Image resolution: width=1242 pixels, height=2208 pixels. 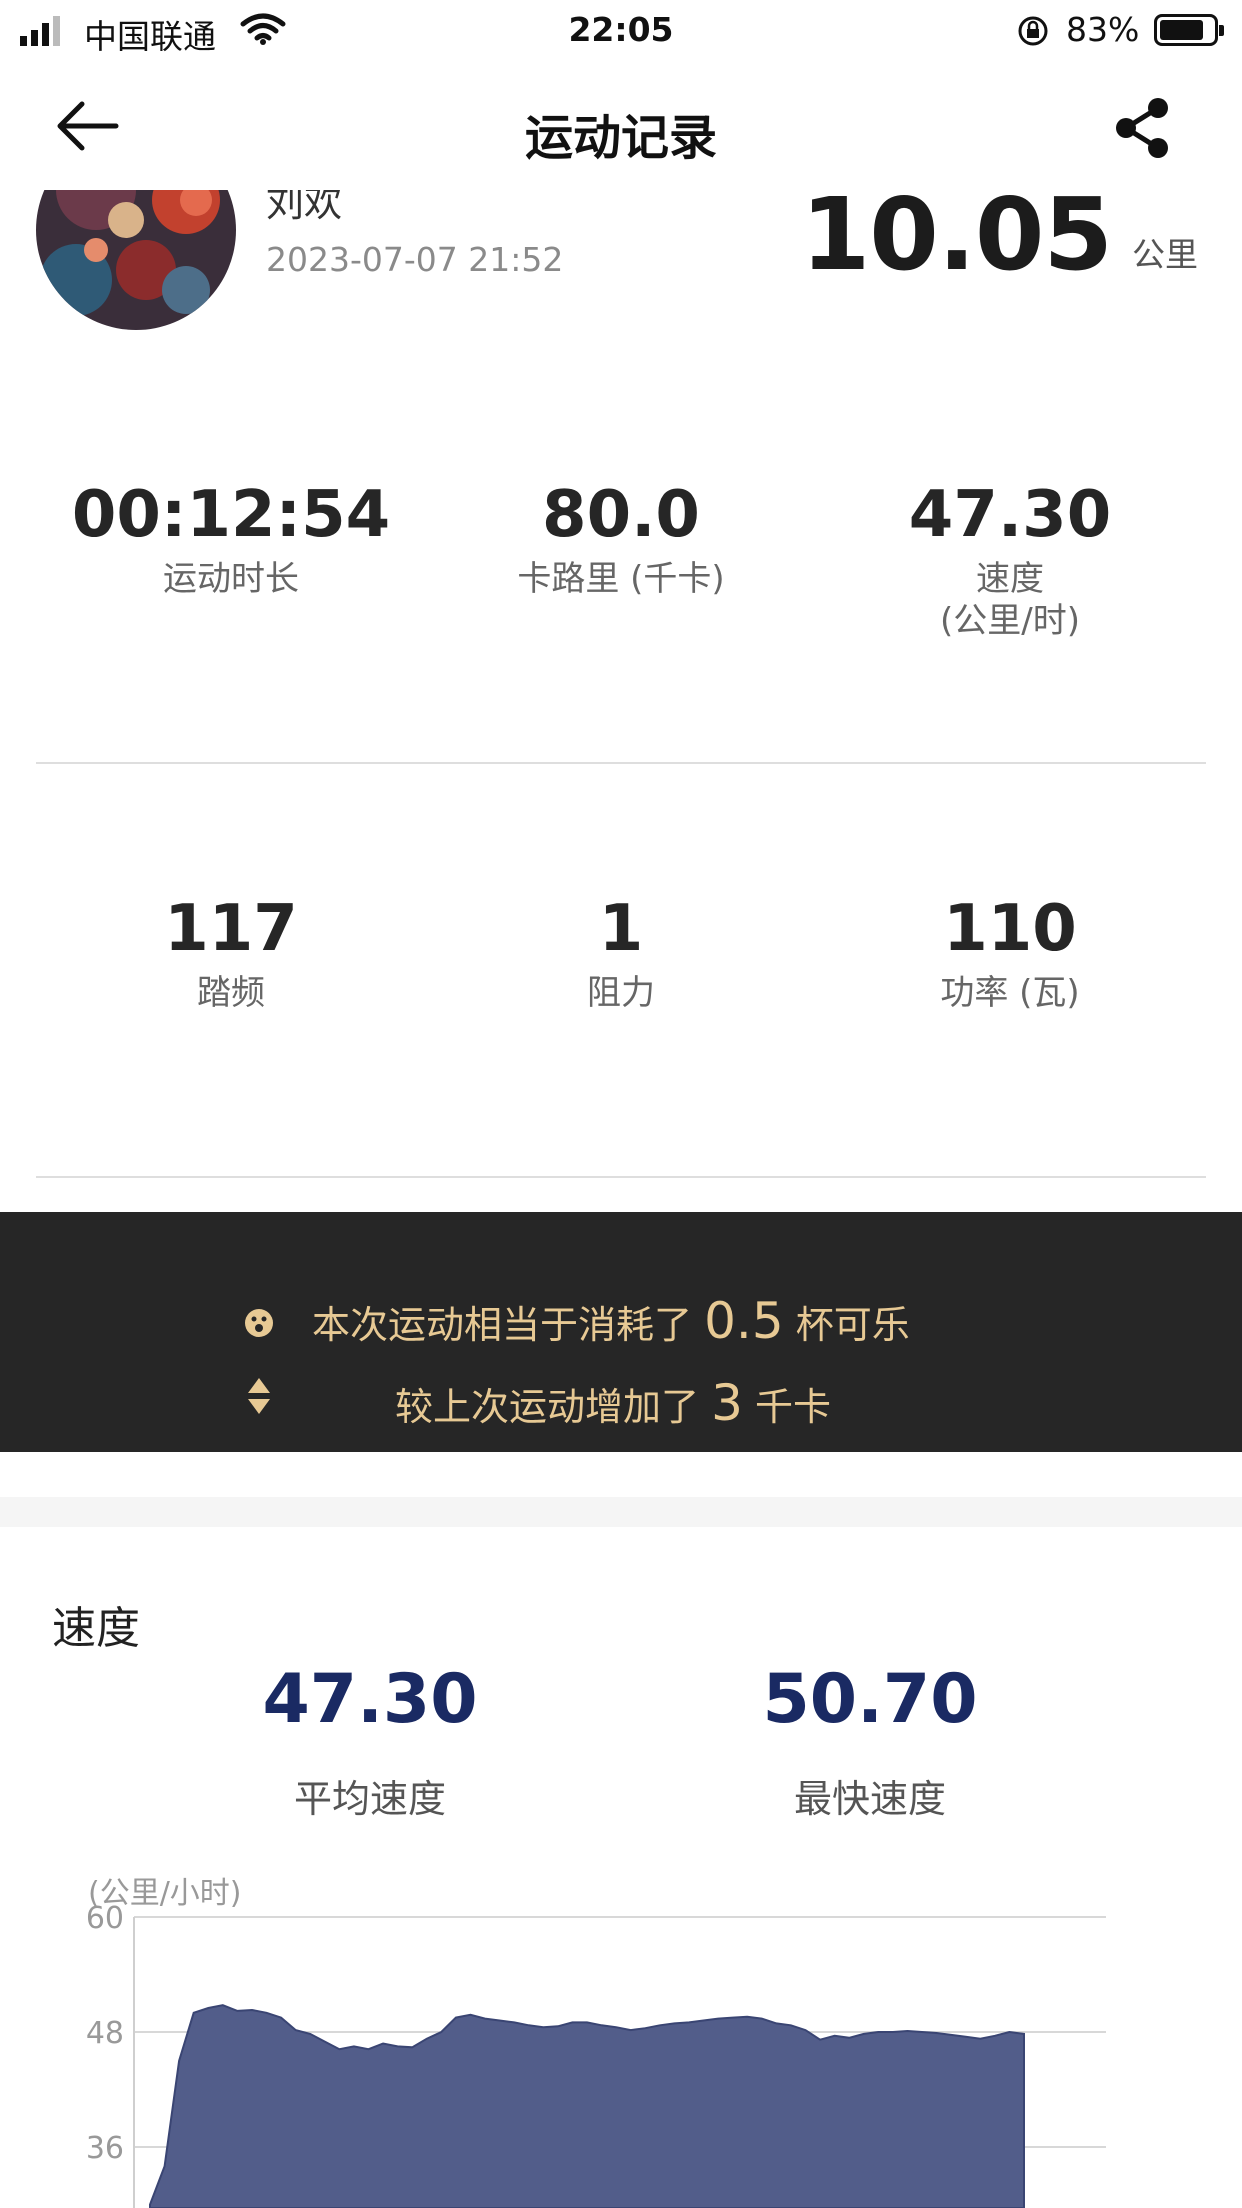 I want to click on stat-duration: 00:12:54 运动时长, so click(x=231, y=539).